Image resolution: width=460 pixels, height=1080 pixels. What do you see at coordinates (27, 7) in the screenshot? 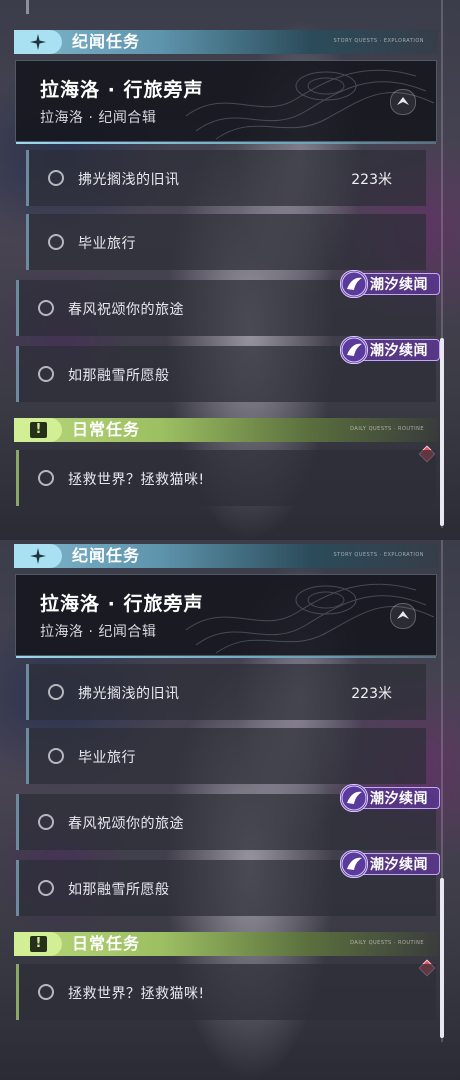
I see `divider` at bounding box center [27, 7].